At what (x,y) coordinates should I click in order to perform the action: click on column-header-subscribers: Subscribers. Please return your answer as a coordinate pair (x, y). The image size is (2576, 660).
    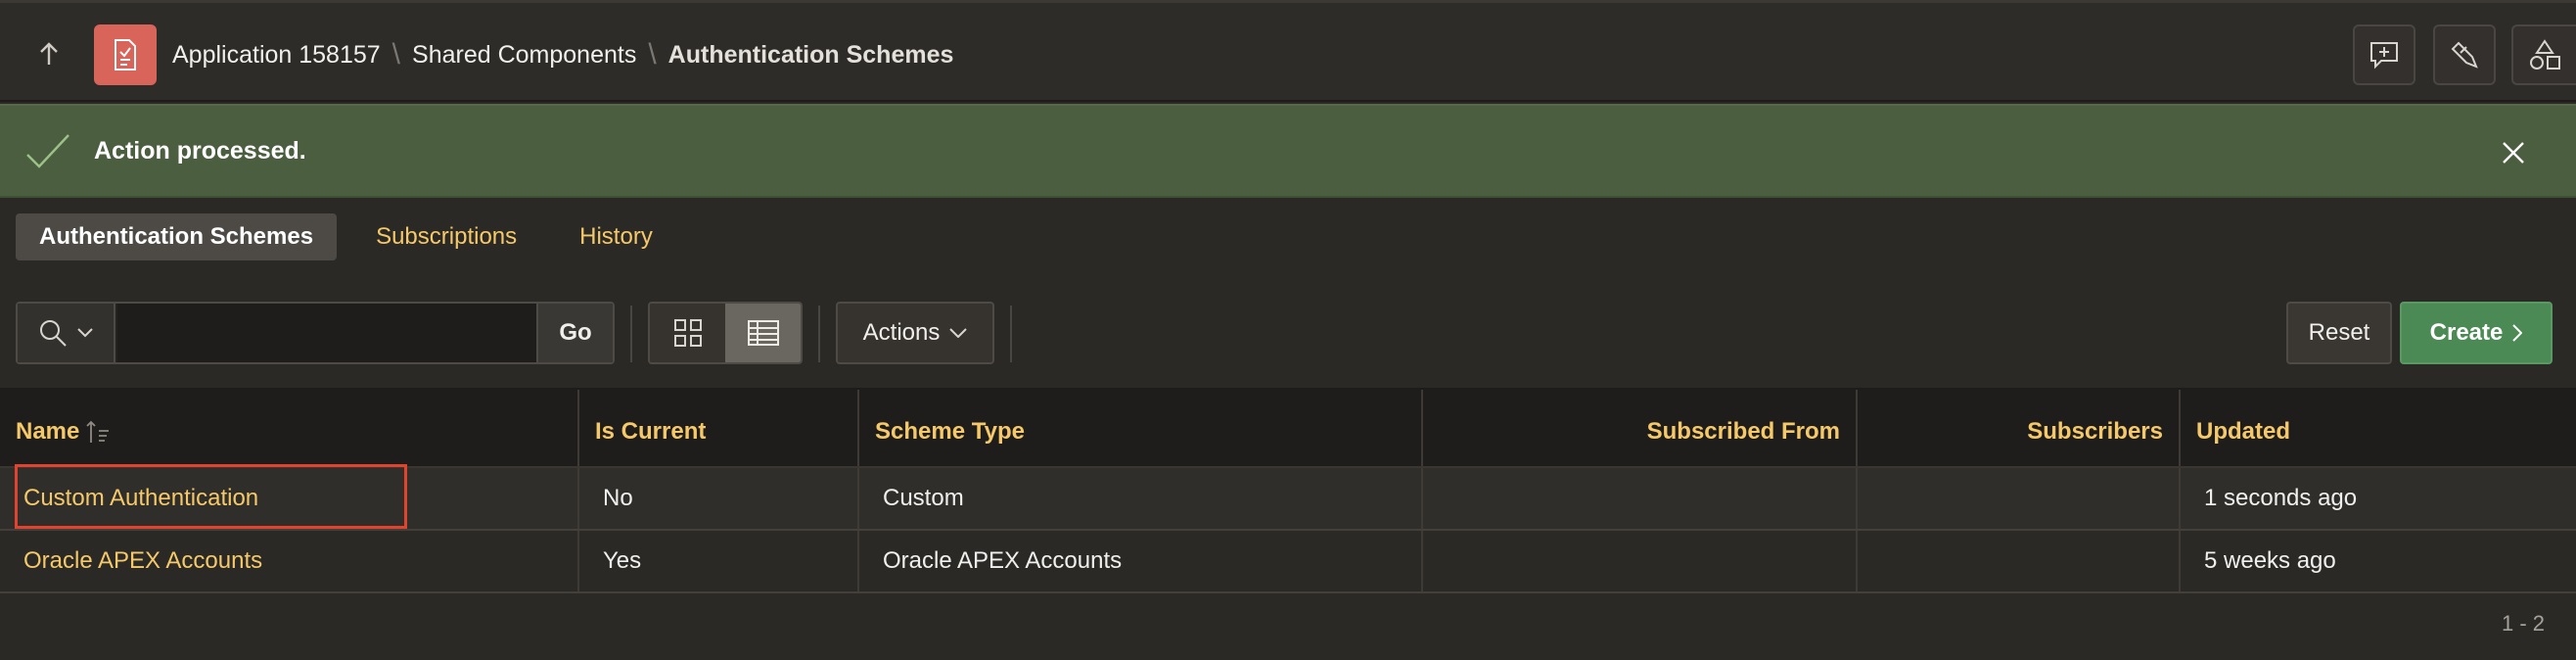
    Looking at the image, I should click on (2019, 428).